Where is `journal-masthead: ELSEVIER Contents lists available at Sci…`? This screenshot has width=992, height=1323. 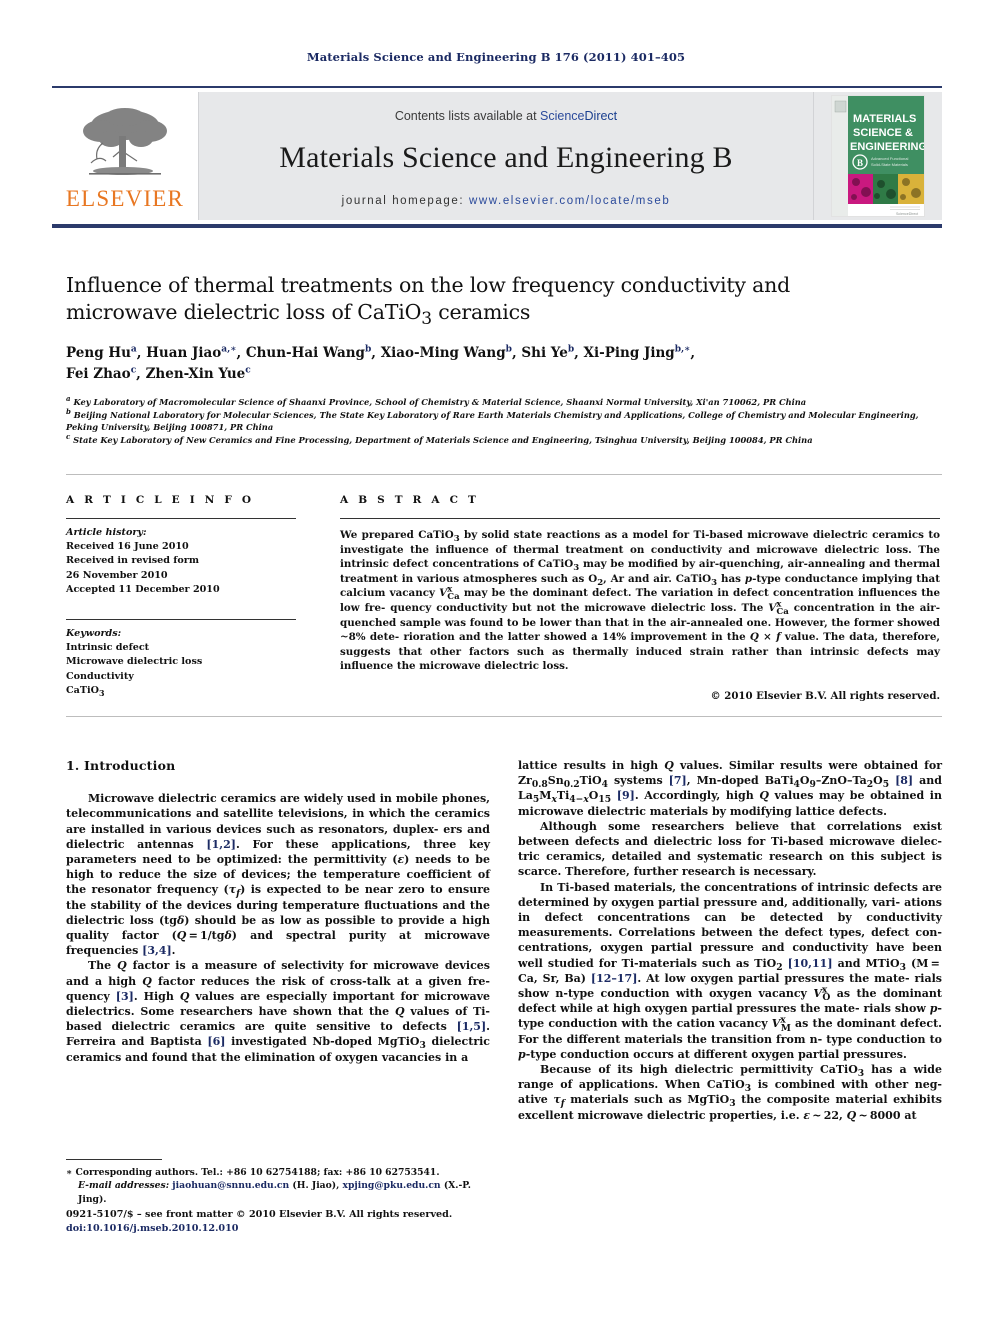
journal-masthead: ELSEVIER Contents lists available at Sci… is located at coordinates (497, 153).